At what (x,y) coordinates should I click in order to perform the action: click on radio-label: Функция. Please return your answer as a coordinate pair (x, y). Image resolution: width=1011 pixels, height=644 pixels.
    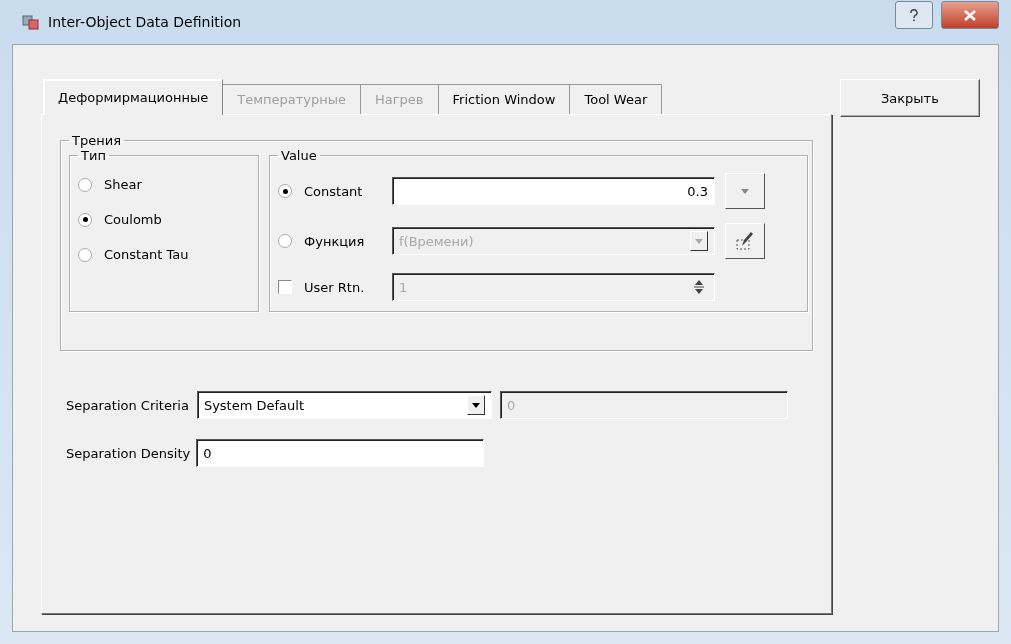
    Looking at the image, I should click on (334, 241).